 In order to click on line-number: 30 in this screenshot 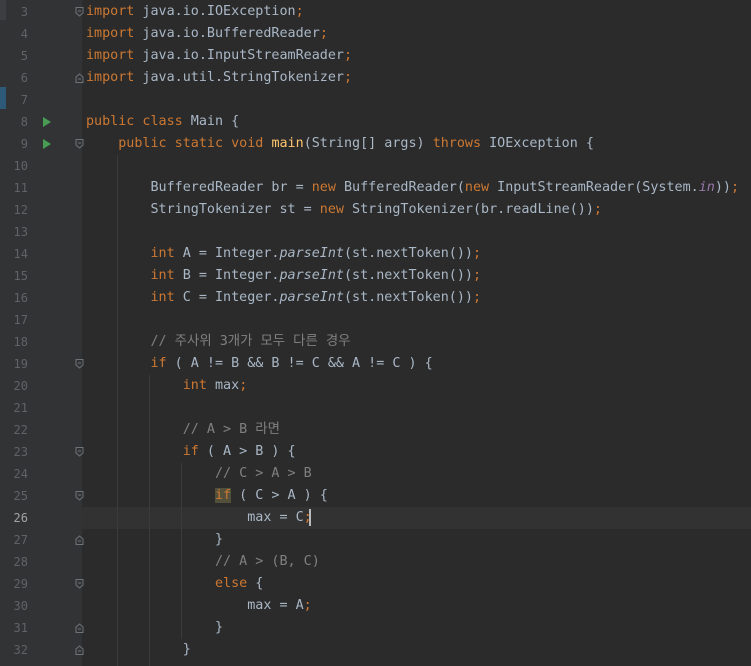, I will do `click(17, 606)`.